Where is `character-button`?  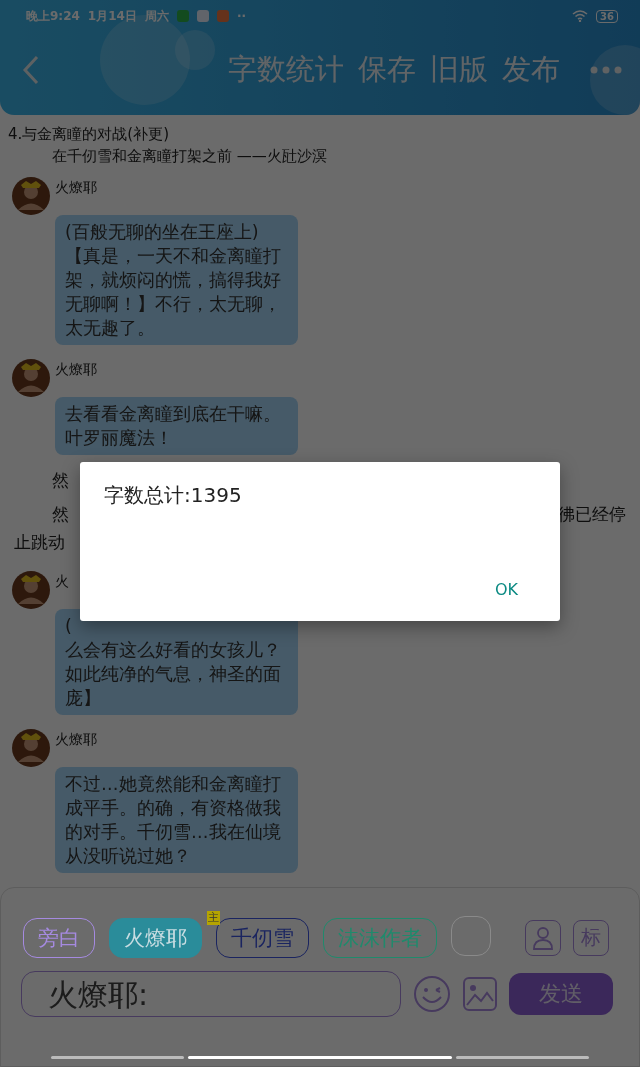
character-button is located at coordinates (543, 937).